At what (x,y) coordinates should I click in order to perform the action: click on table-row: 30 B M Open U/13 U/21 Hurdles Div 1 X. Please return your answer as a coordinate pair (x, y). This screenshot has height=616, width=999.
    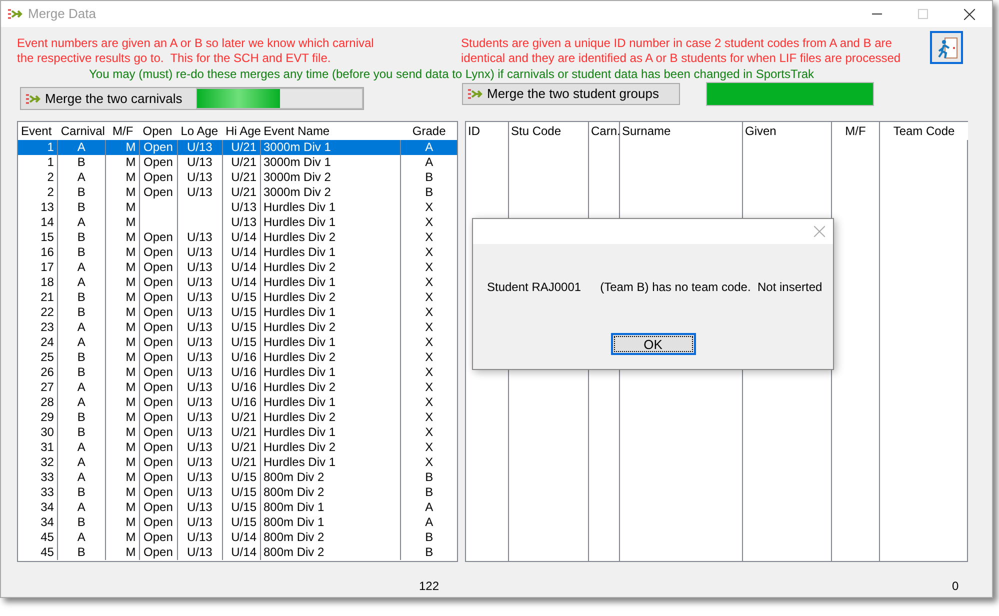
    Looking at the image, I should click on (237, 432).